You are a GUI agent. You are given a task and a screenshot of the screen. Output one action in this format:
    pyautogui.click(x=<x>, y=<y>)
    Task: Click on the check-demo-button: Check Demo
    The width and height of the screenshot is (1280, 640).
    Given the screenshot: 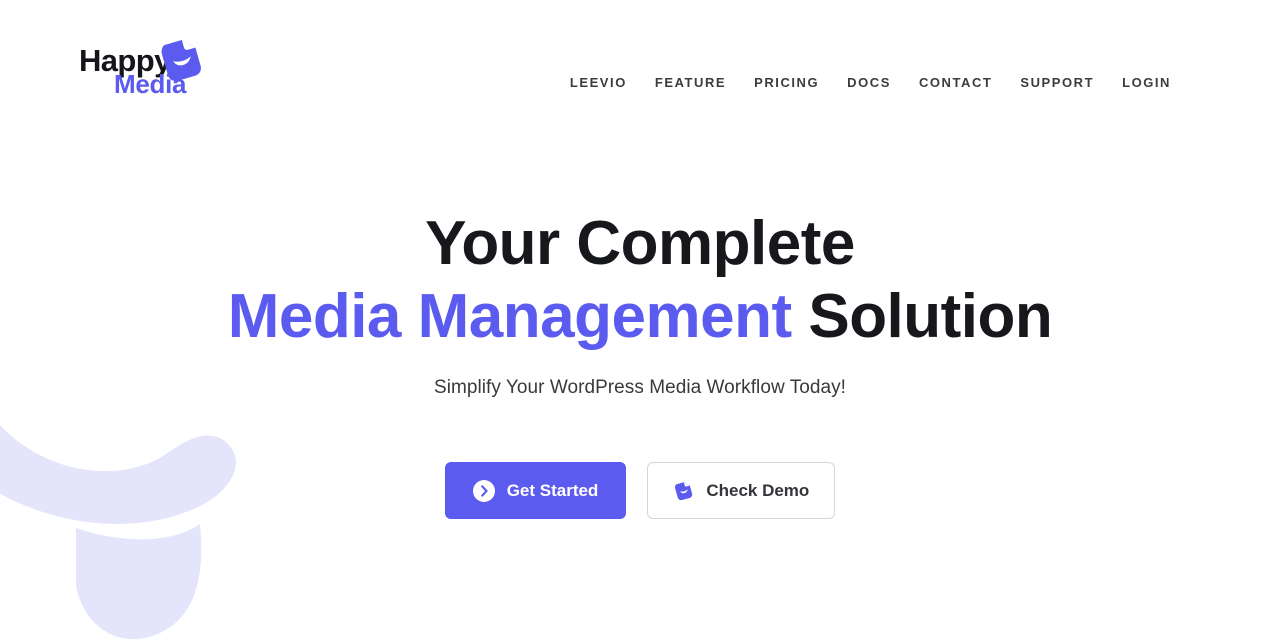 What is the action you would take?
    pyautogui.click(x=741, y=491)
    